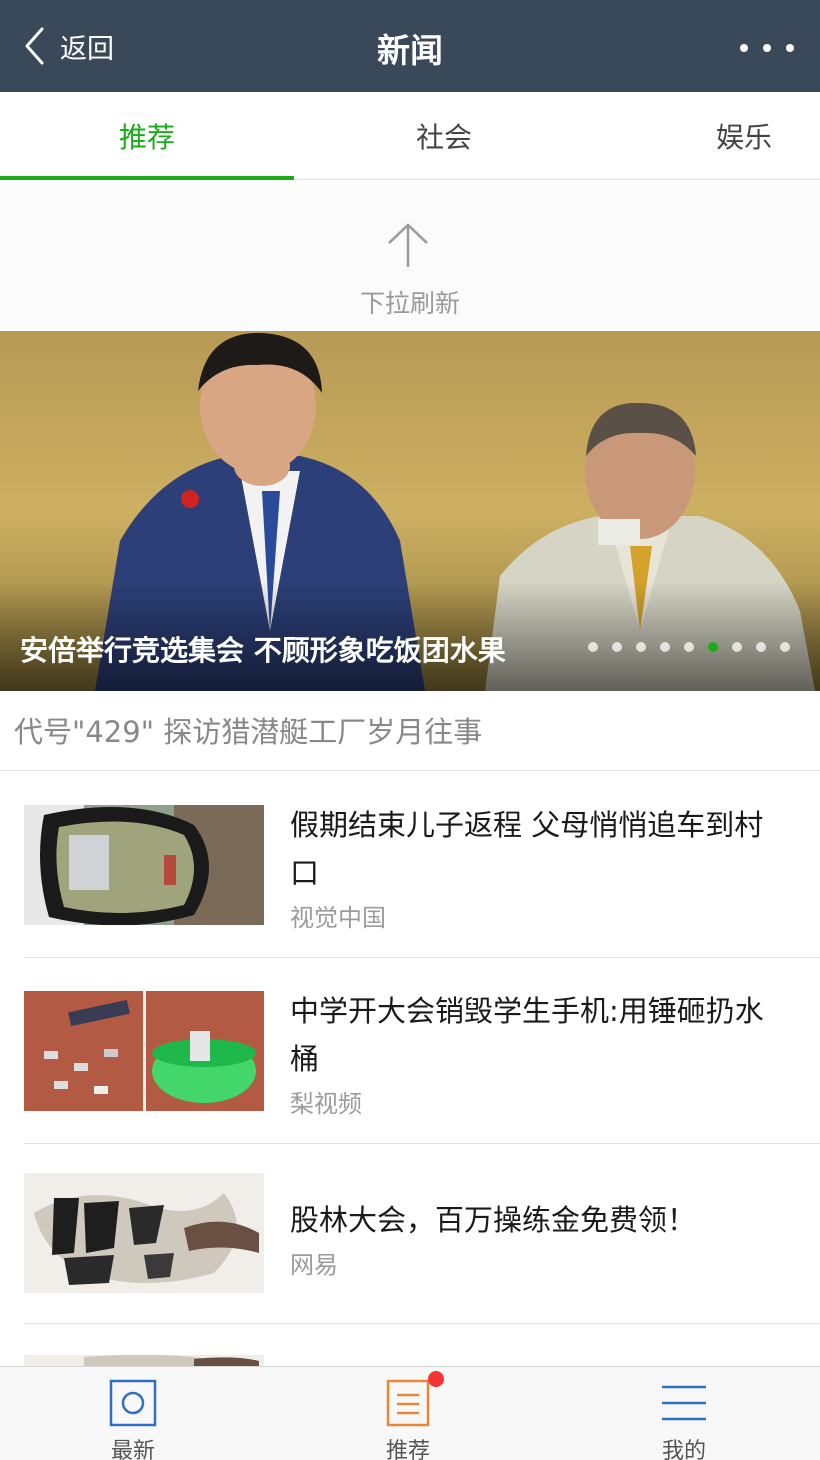 The height and width of the screenshot is (1460, 820). Describe the element at coordinates (683, 1449) in the screenshot. I see `tabbar-label: 我的` at that location.